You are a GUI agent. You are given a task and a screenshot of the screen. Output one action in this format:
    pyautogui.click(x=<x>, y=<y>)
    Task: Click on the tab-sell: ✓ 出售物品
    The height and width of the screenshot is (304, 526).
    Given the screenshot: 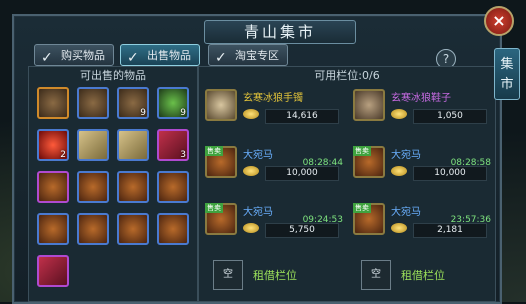 What is the action you would take?
    pyautogui.click(x=160, y=55)
    